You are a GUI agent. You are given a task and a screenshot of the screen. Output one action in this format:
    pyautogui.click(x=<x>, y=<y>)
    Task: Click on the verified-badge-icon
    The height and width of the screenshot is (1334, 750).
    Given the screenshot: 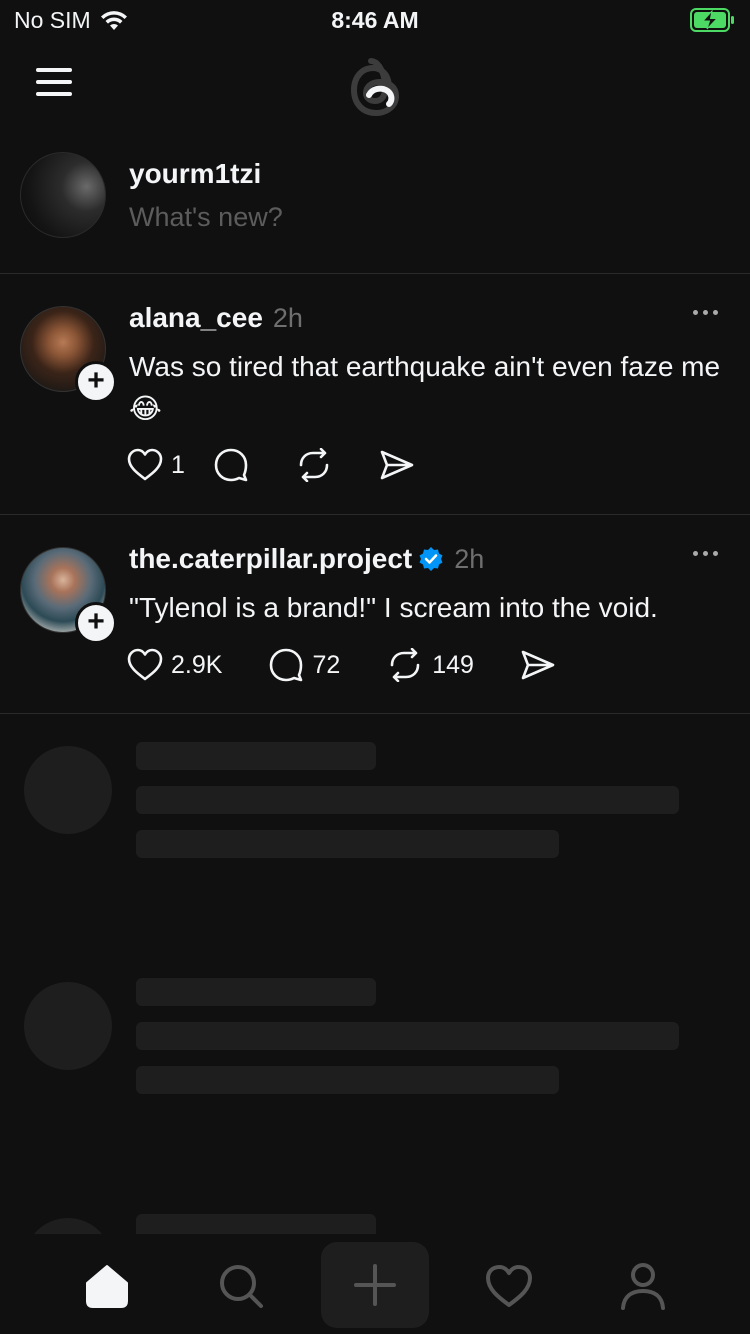 What is the action you would take?
    pyautogui.click(x=431, y=559)
    